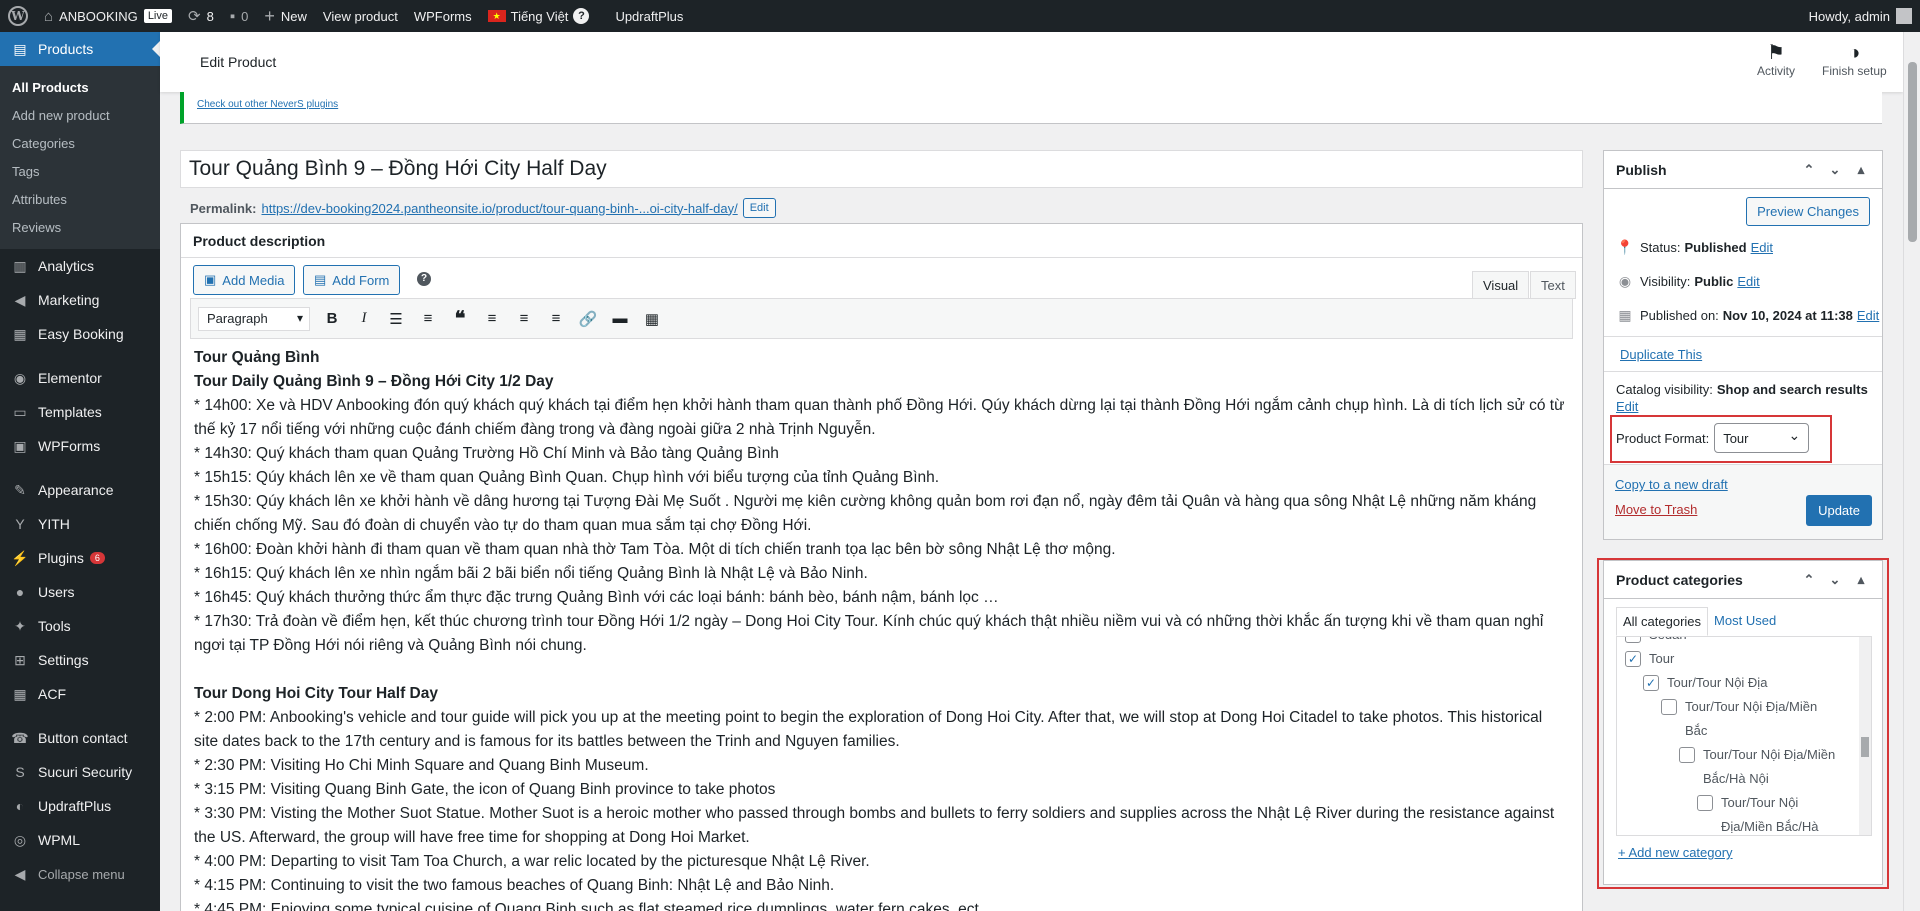 This screenshot has height=911, width=1920. Describe the element at coordinates (1745, 621) in the screenshot. I see `tab-most-used: Most Used` at that location.